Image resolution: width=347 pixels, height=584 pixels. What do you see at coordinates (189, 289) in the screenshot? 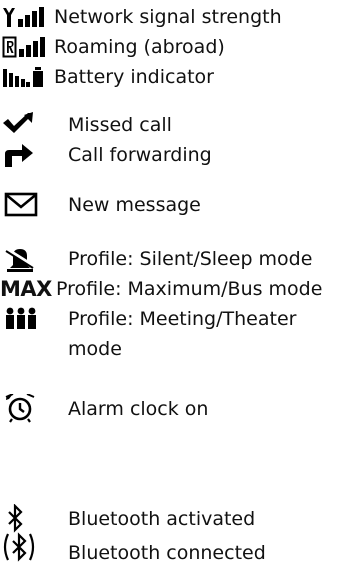
I see `legend-label: Profile: Maximum/Bus mode` at bounding box center [189, 289].